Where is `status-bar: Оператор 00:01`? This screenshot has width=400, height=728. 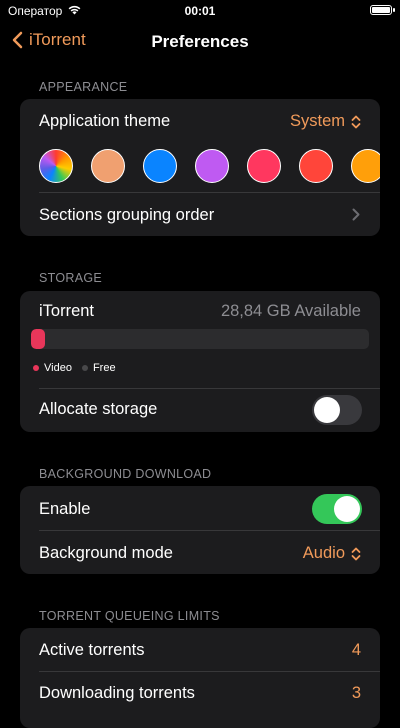 status-bar: Оператор 00:01 is located at coordinates (200, 11).